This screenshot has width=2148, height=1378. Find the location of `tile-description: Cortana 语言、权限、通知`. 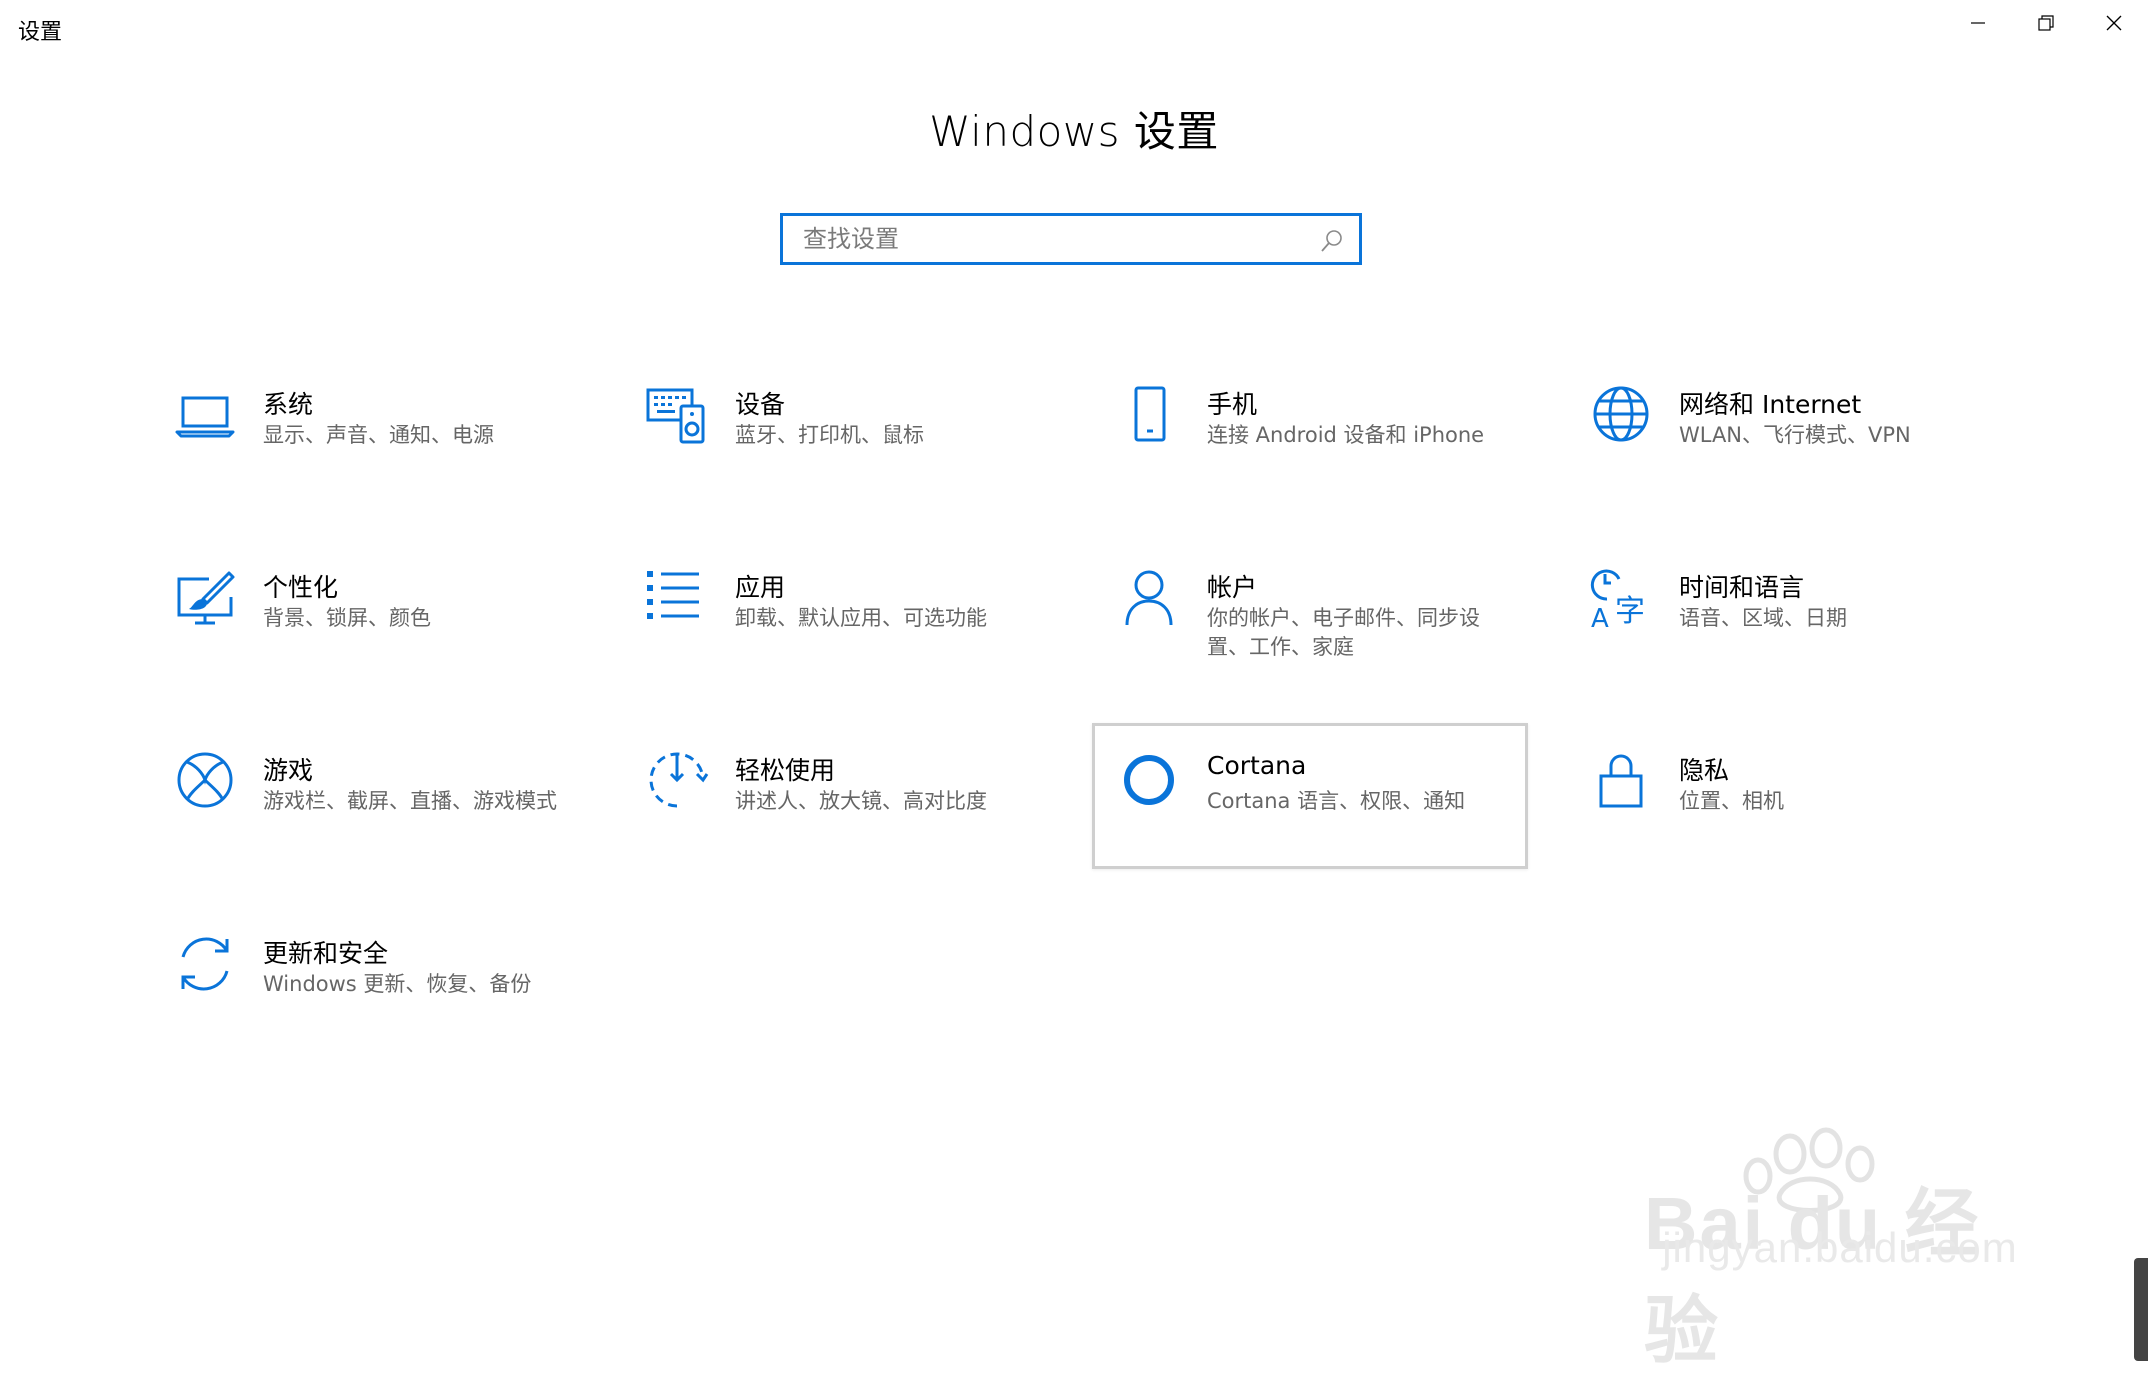

tile-description: Cortana 语言、权限、通知 is located at coordinates (1336, 801).